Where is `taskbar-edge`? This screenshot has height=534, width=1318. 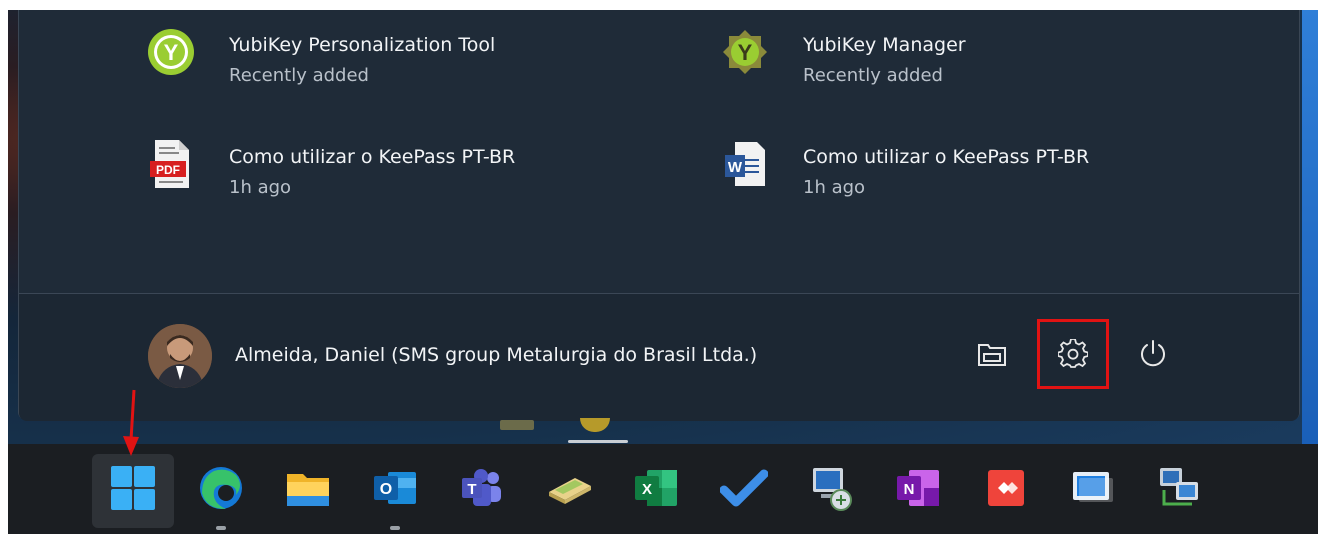 taskbar-edge is located at coordinates (221, 490).